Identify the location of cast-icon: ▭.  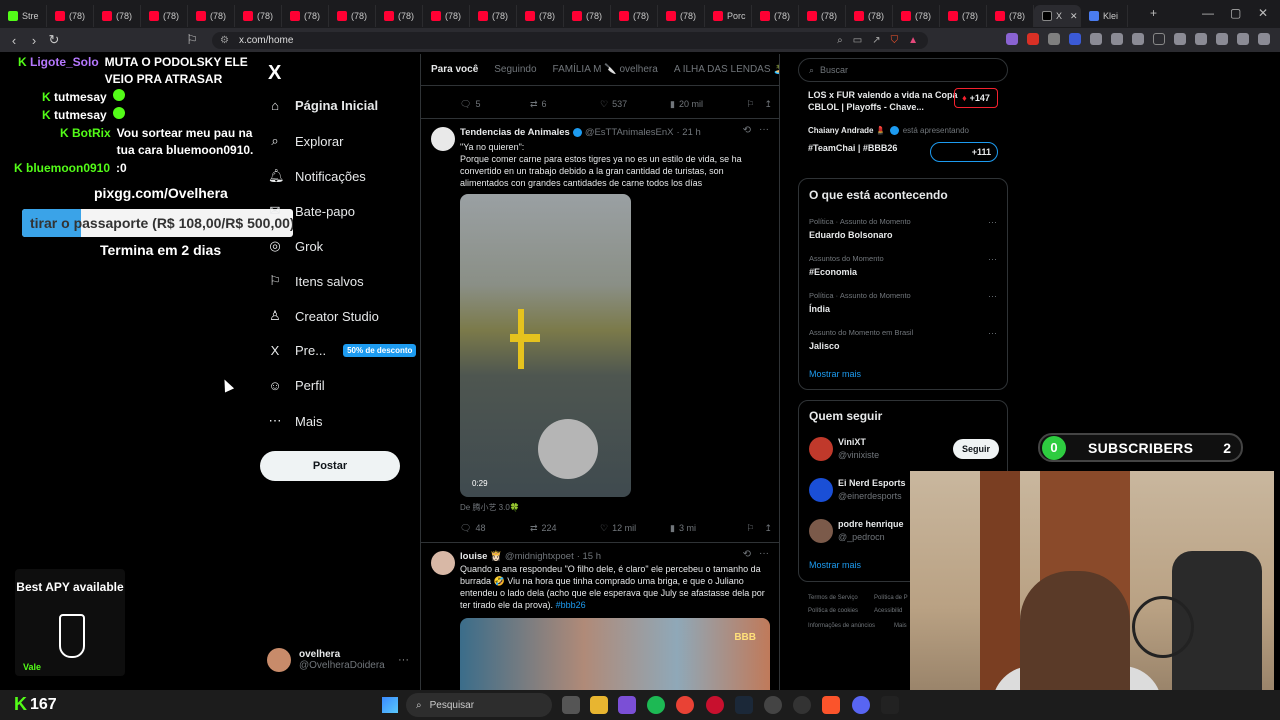
(857, 40).